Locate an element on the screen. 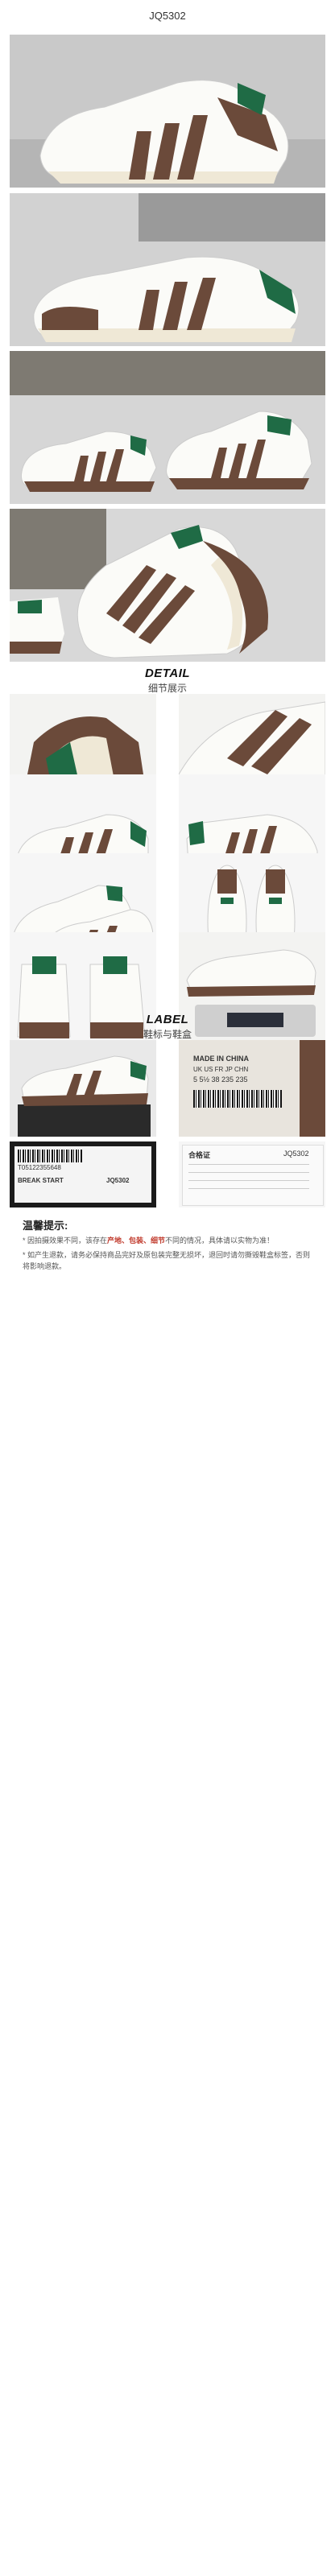 This screenshot has height=2576, width=335. box-product-code: JQ5302 is located at coordinates (118, 1180).